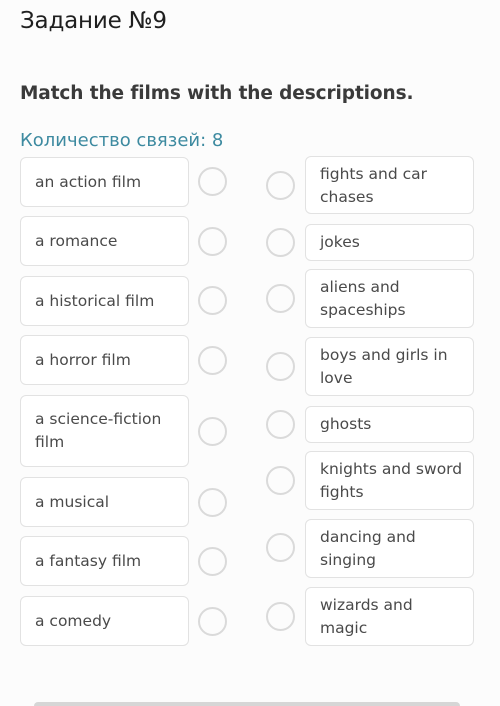 The height and width of the screenshot is (706, 500). Describe the element at coordinates (389, 616) in the screenshot. I see `right-item: wizards and magic` at that location.